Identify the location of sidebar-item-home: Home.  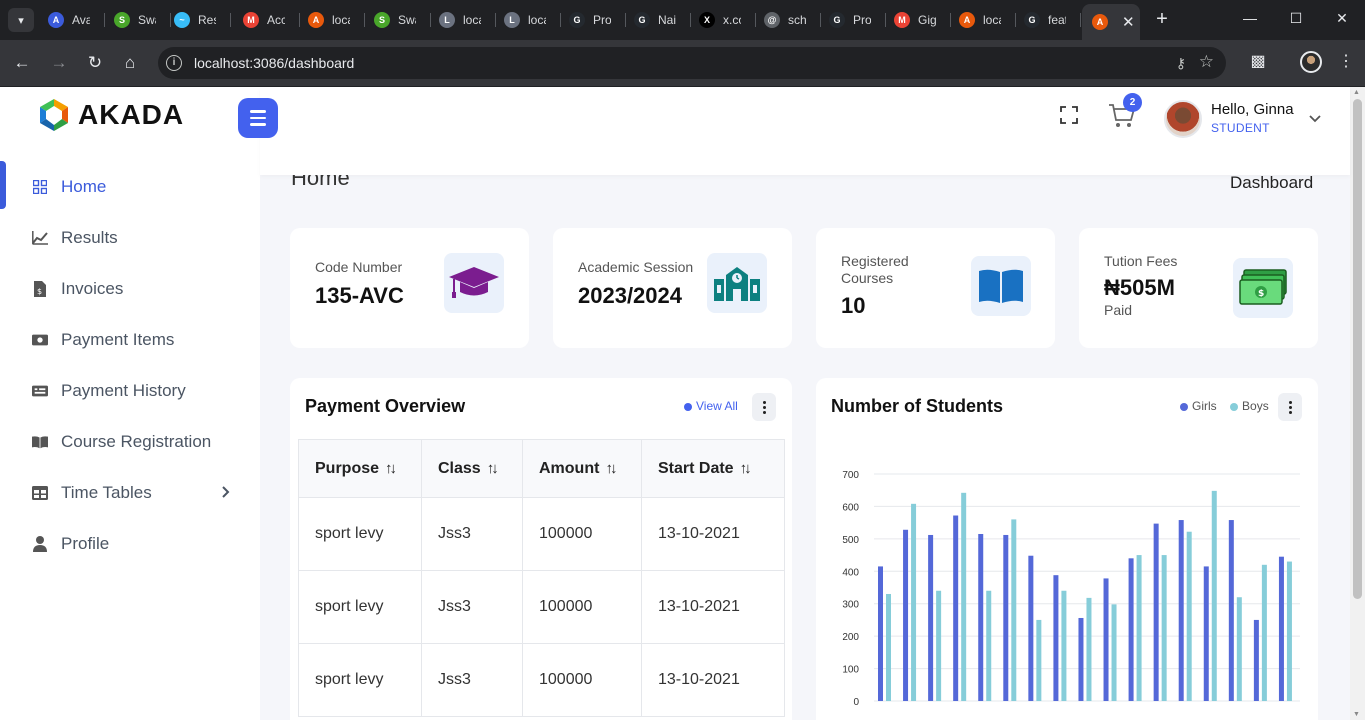
(130, 186).